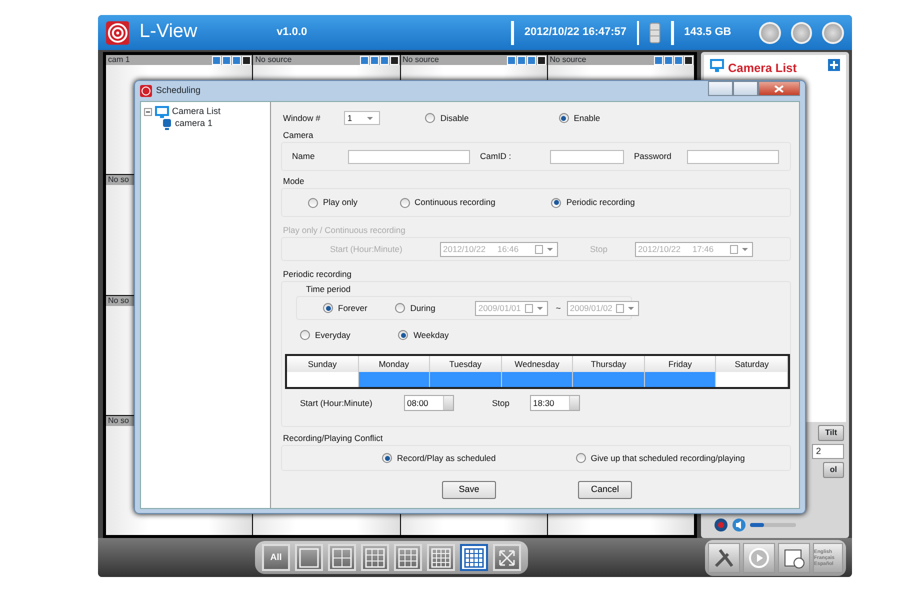  I want to click on field-label: Window #, so click(301, 118).